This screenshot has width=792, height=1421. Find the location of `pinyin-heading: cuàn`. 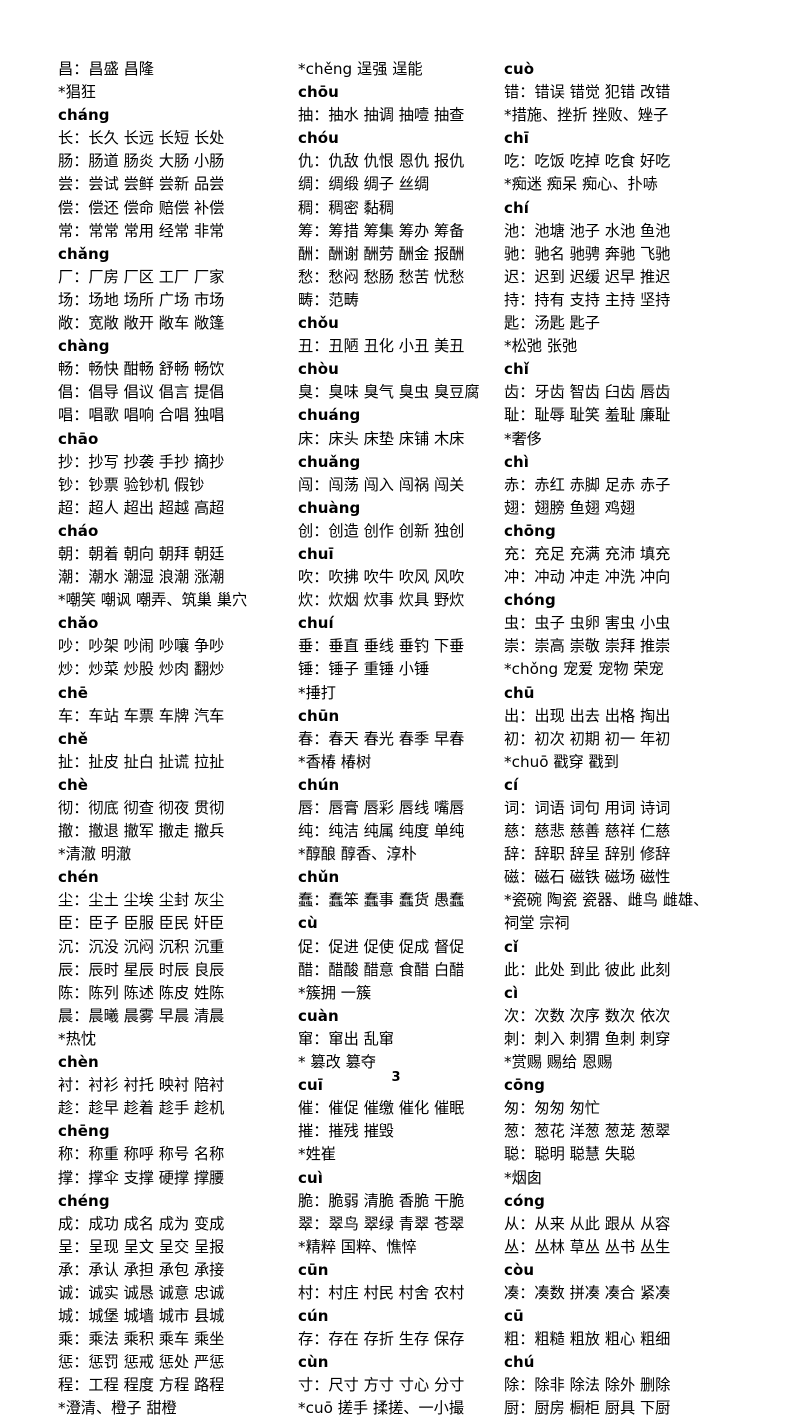

pinyin-heading: cuàn is located at coordinates (318, 1015).